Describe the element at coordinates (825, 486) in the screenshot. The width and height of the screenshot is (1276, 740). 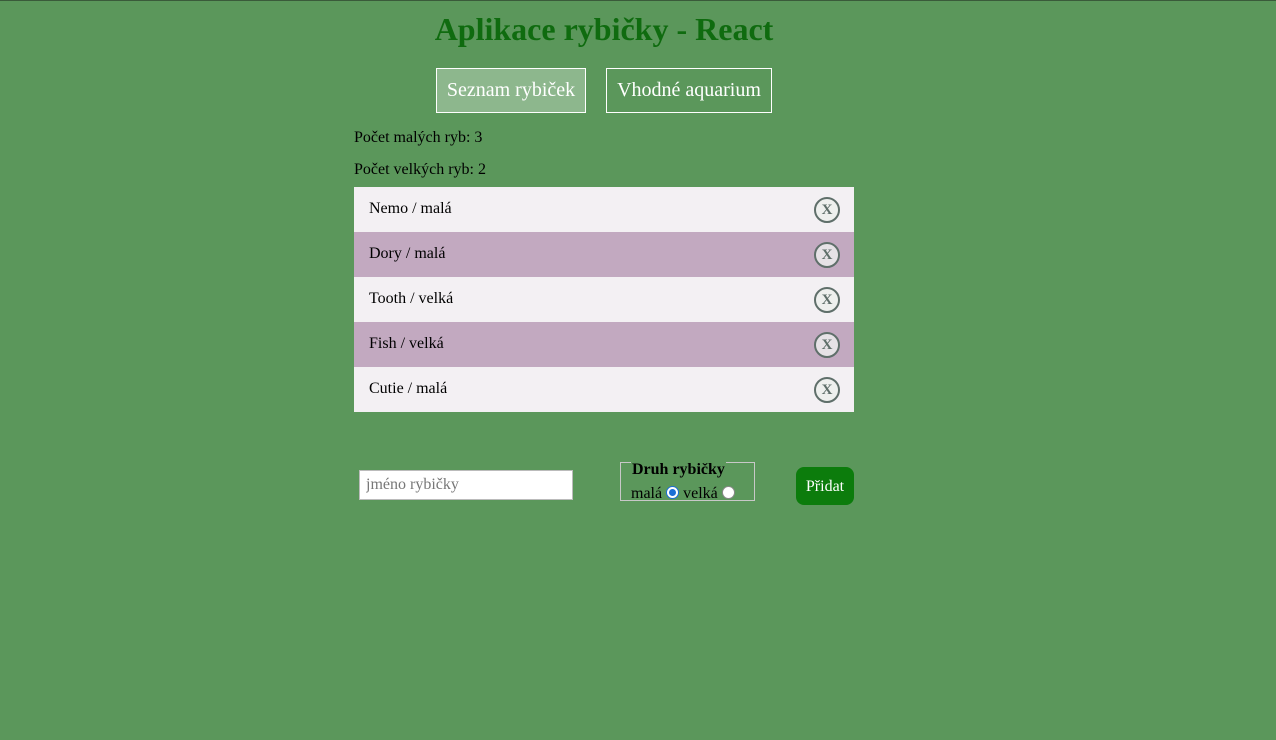
I see `add-fish-button: Přidat` at that location.